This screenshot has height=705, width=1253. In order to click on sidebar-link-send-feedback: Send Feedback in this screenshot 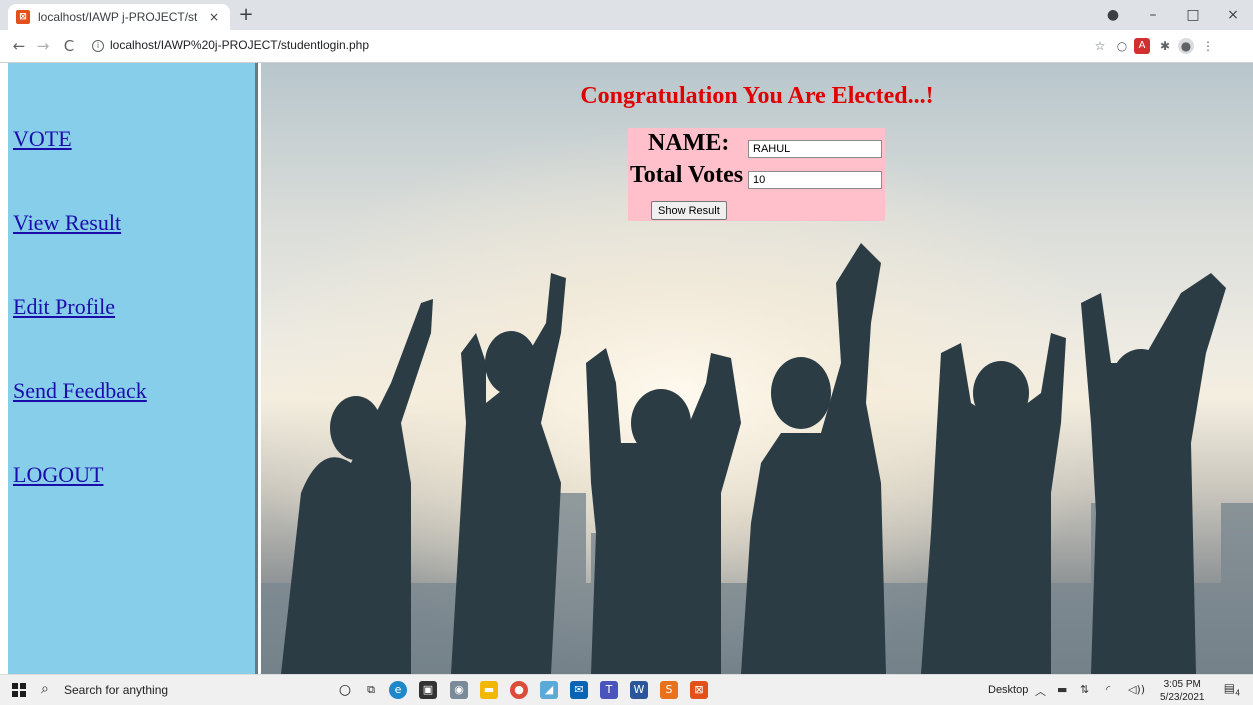, I will do `click(80, 391)`.